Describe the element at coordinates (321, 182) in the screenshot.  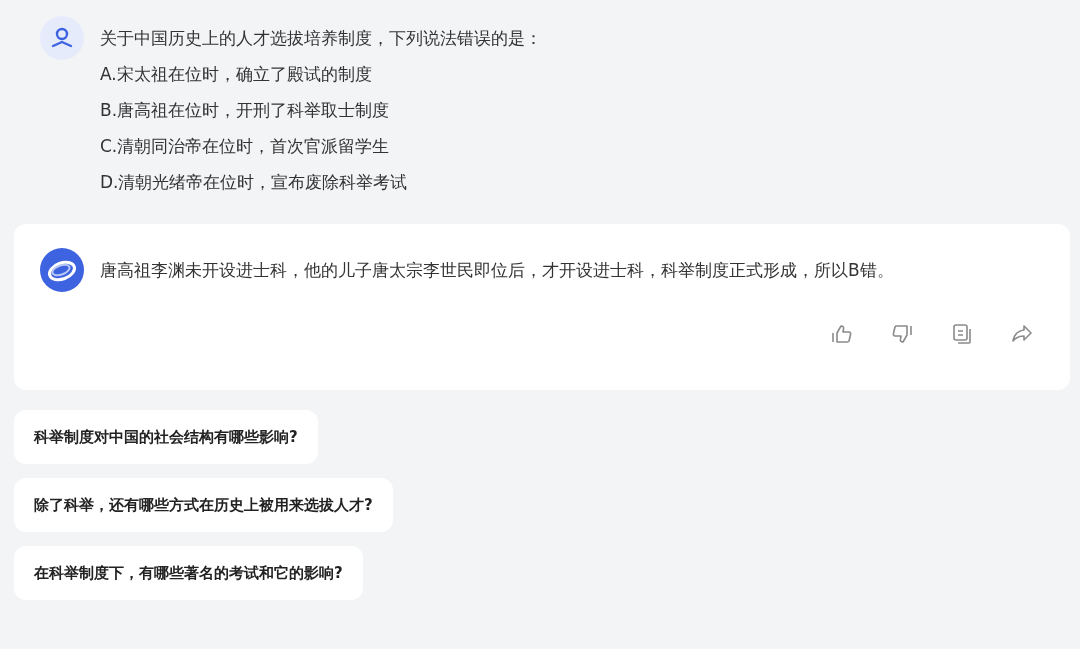
I see `answer-option: D.清朝光绪帝在位时，宣布废除科举考试` at that location.